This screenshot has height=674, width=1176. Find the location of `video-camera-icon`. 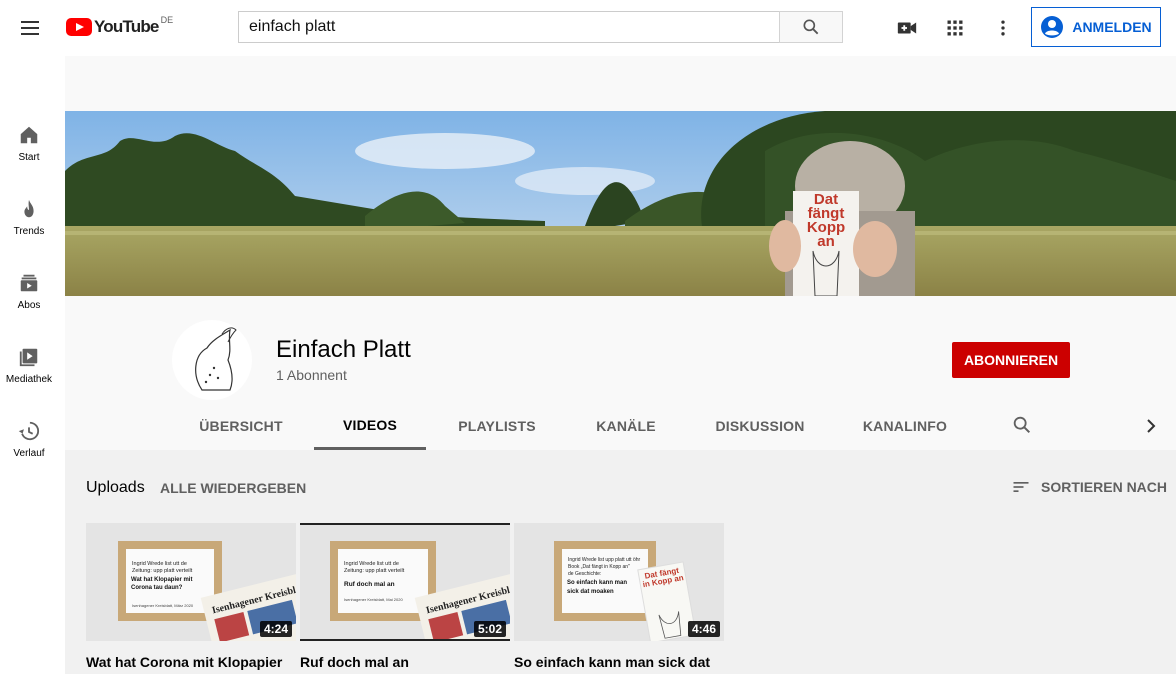

video-camera-icon is located at coordinates (907, 28).